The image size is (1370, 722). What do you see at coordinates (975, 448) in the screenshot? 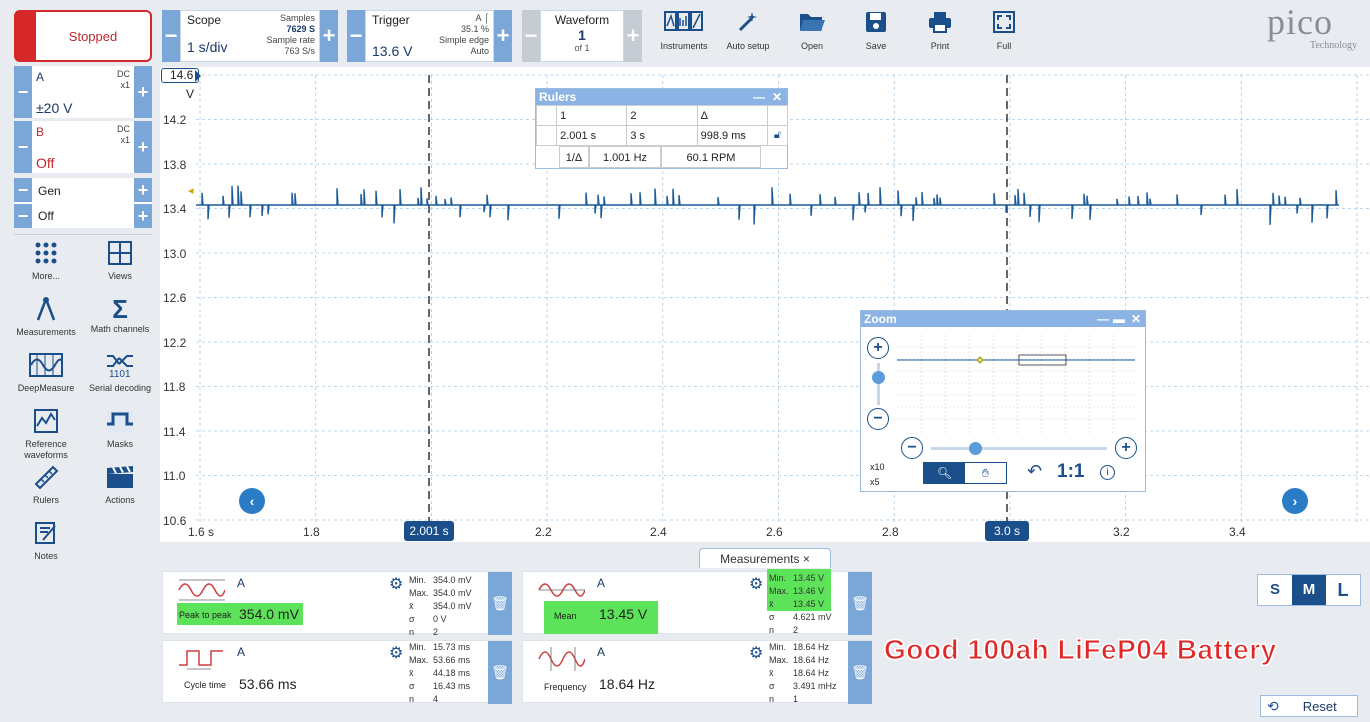
I see `horizontal-zoom-thumb` at bounding box center [975, 448].